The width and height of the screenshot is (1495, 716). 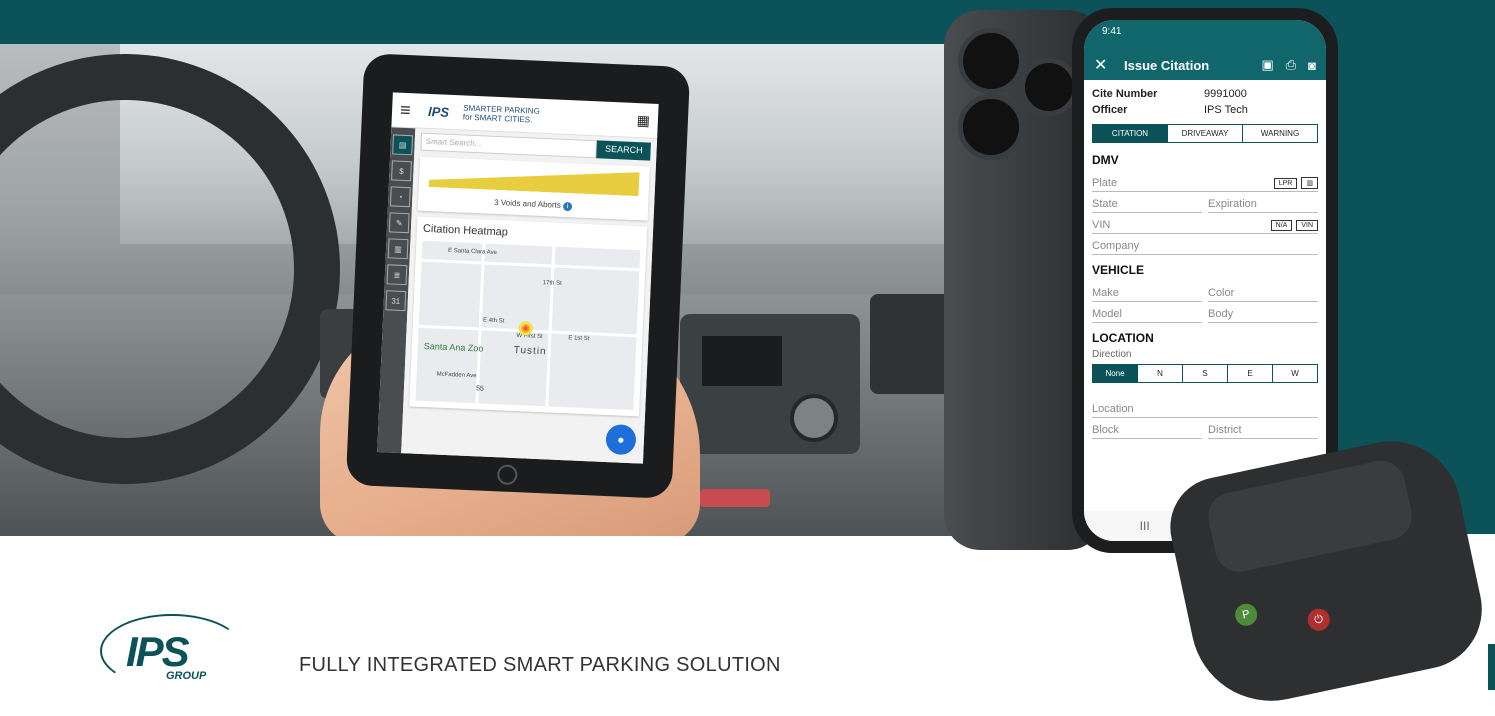 What do you see at coordinates (528, 203) in the screenshot?
I see `voids-text: 3 Voids and Aborts` at bounding box center [528, 203].